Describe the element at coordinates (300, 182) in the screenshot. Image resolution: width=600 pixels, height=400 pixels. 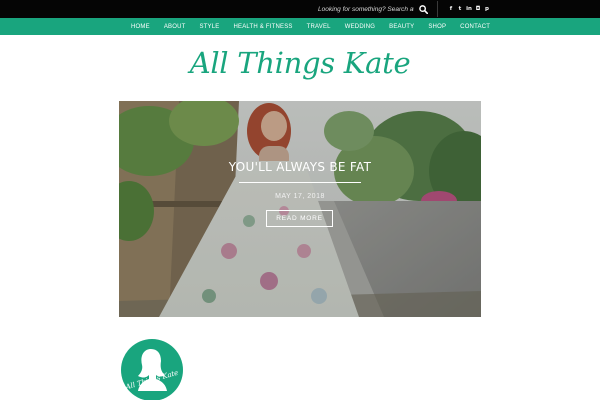
I see `title-divider` at that location.